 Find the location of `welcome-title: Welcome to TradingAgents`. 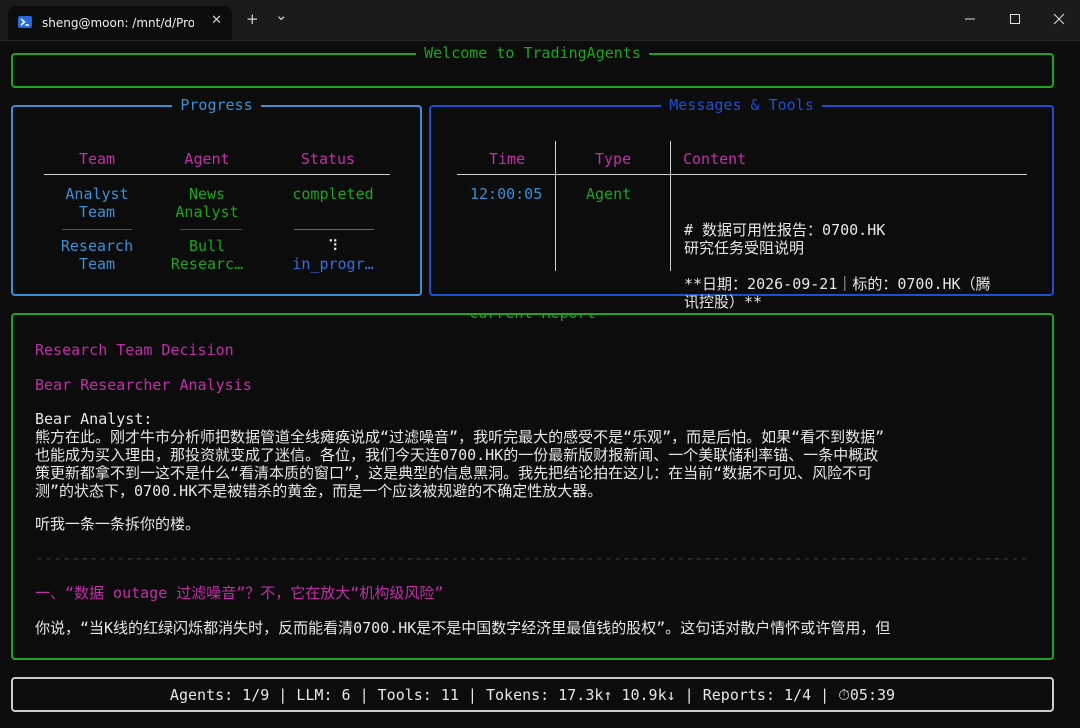

welcome-title: Welcome to TradingAgents is located at coordinates (532, 53).